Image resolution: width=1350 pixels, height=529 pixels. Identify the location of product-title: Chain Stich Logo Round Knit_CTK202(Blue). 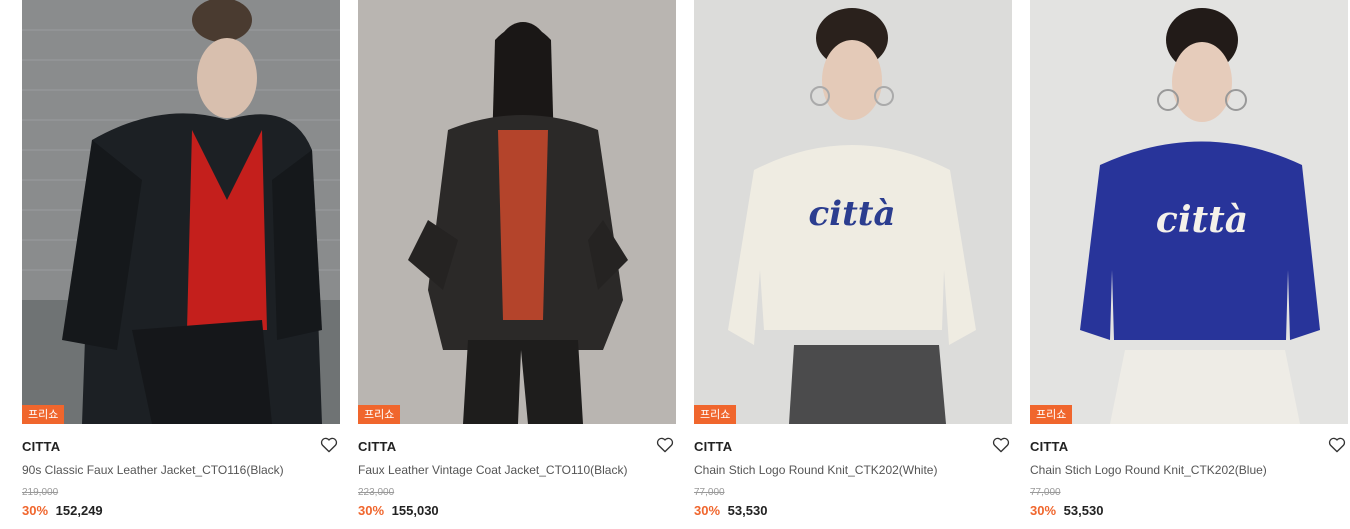
(1180, 470).